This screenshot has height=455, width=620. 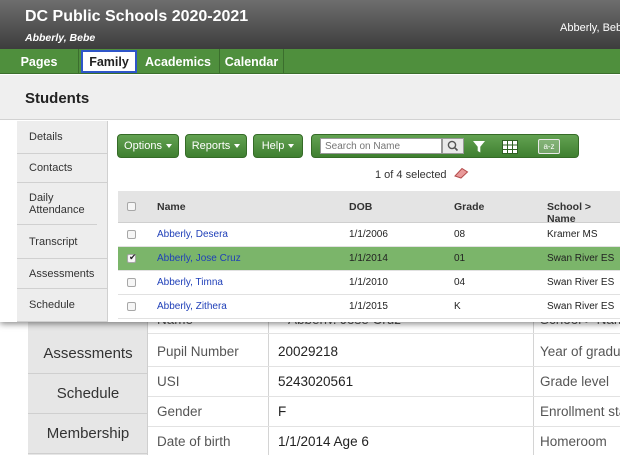 What do you see at coordinates (422, 173) in the screenshot?
I see `selection-count: 1 of 4 selected` at bounding box center [422, 173].